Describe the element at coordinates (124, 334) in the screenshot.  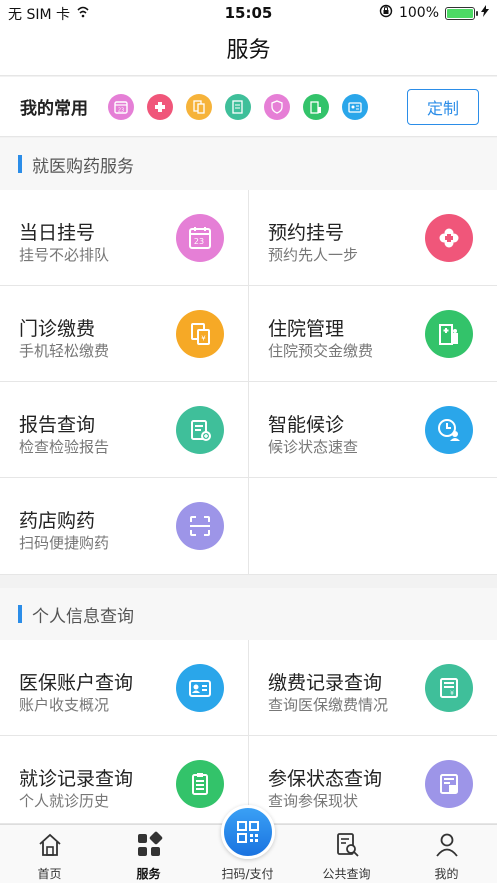
I see `service-outpatient-payment: 门诊缴费 手机轻松缴费 ¥` at that location.